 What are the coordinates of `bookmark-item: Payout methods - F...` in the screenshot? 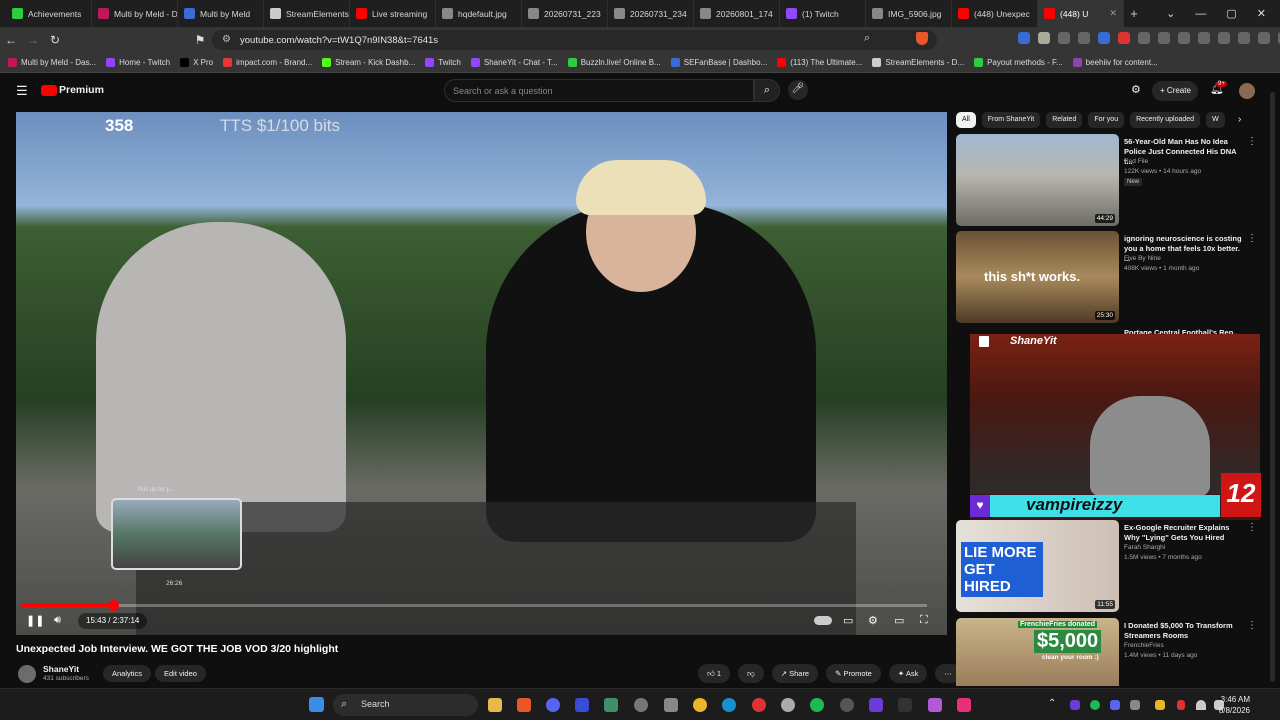 It's located at (1018, 62).